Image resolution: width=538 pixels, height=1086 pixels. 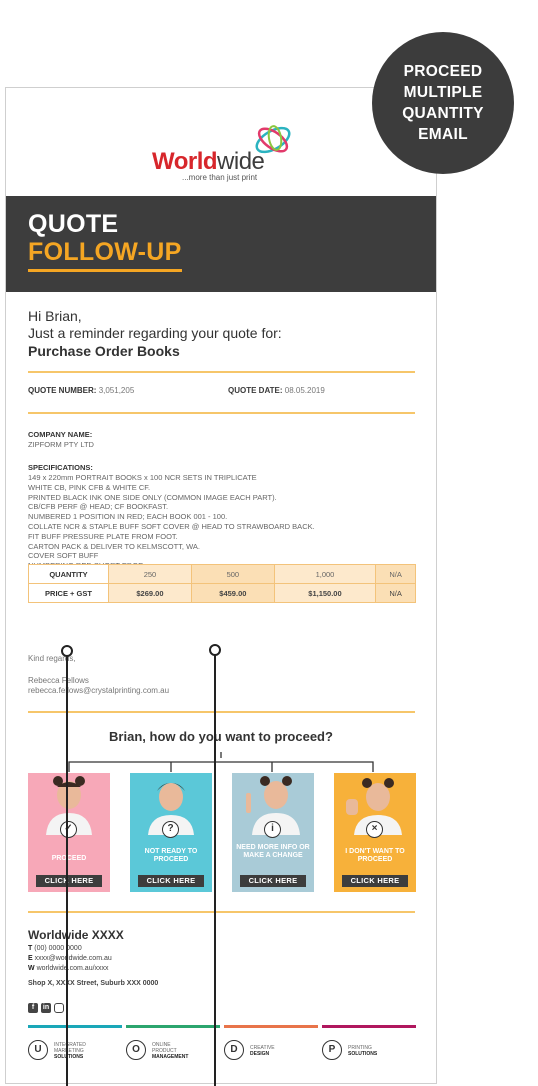 What do you see at coordinates (234, 1050) in the screenshot?
I see `service-letter-icon: D` at bounding box center [234, 1050].